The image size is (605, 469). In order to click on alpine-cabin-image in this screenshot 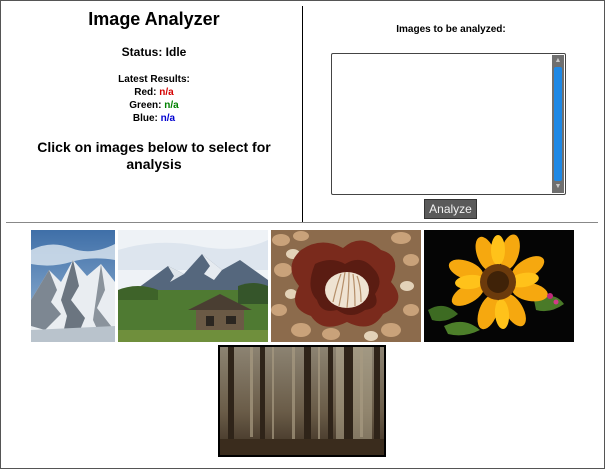, I will do `click(193, 286)`.